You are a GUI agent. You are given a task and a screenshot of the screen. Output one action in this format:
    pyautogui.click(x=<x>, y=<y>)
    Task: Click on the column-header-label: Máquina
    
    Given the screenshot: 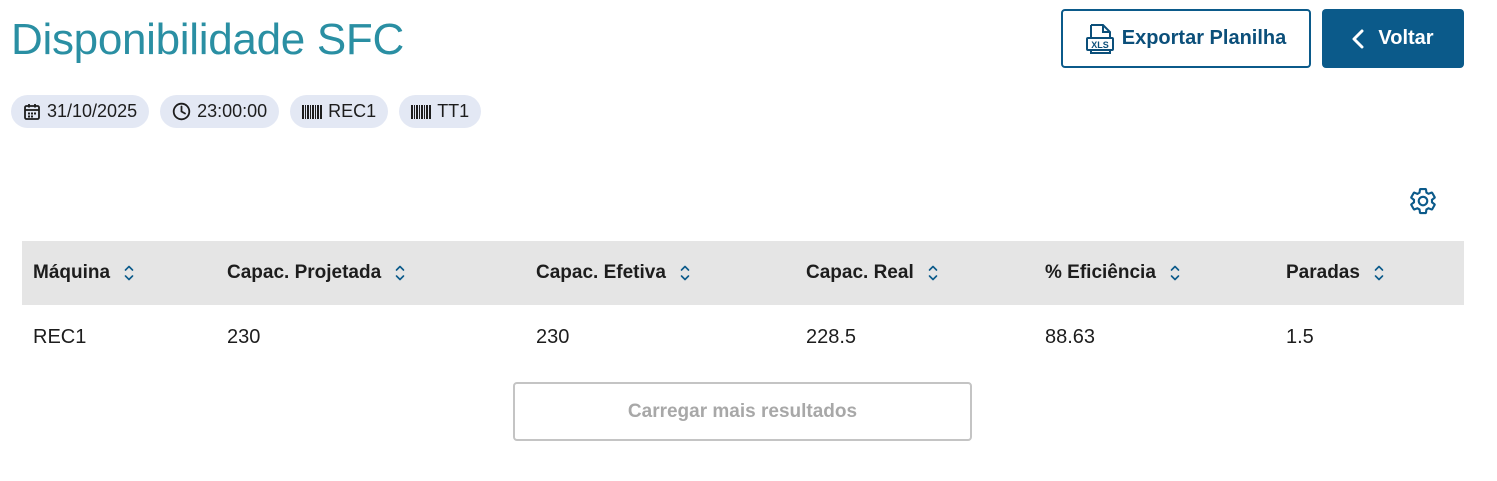 What is the action you would take?
    pyautogui.click(x=72, y=272)
    